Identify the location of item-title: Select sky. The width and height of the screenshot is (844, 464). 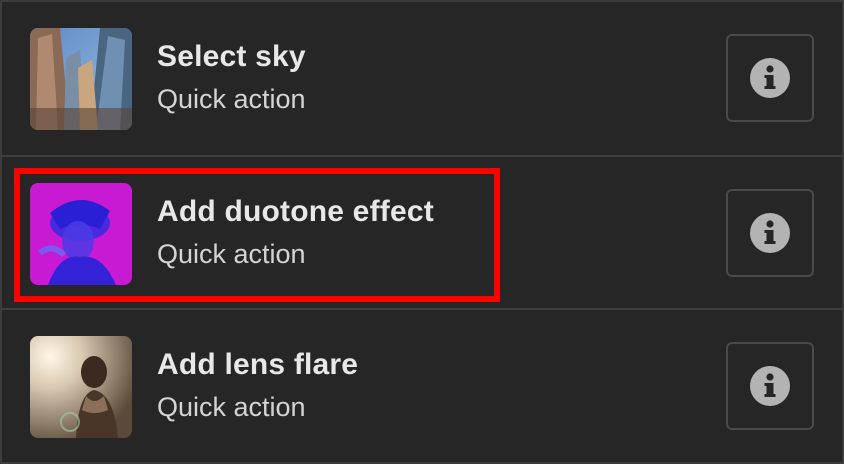
(231, 56).